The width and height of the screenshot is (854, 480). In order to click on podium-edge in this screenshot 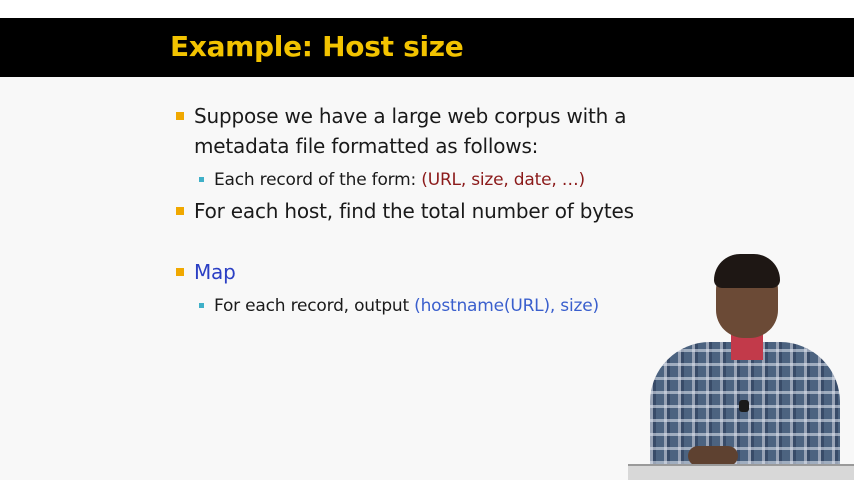, I will do `click(741, 472)`.